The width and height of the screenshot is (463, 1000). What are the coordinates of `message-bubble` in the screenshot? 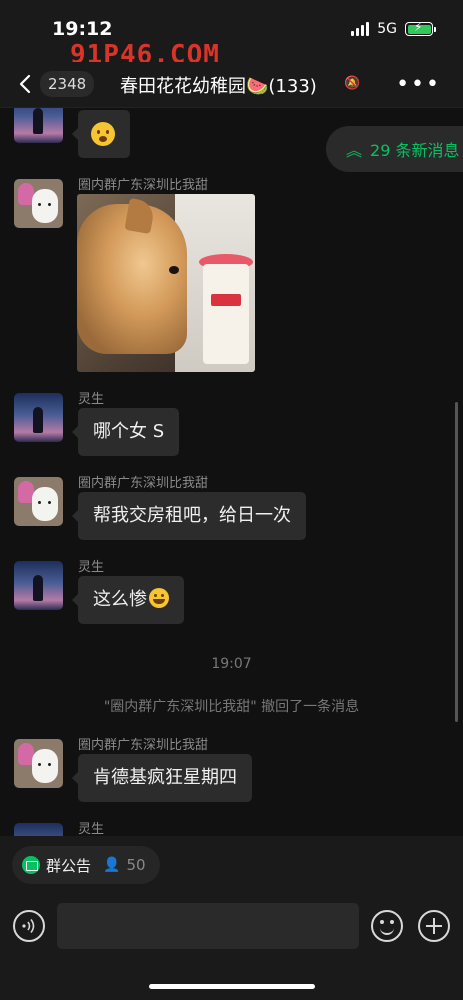 It's located at (101, 134).